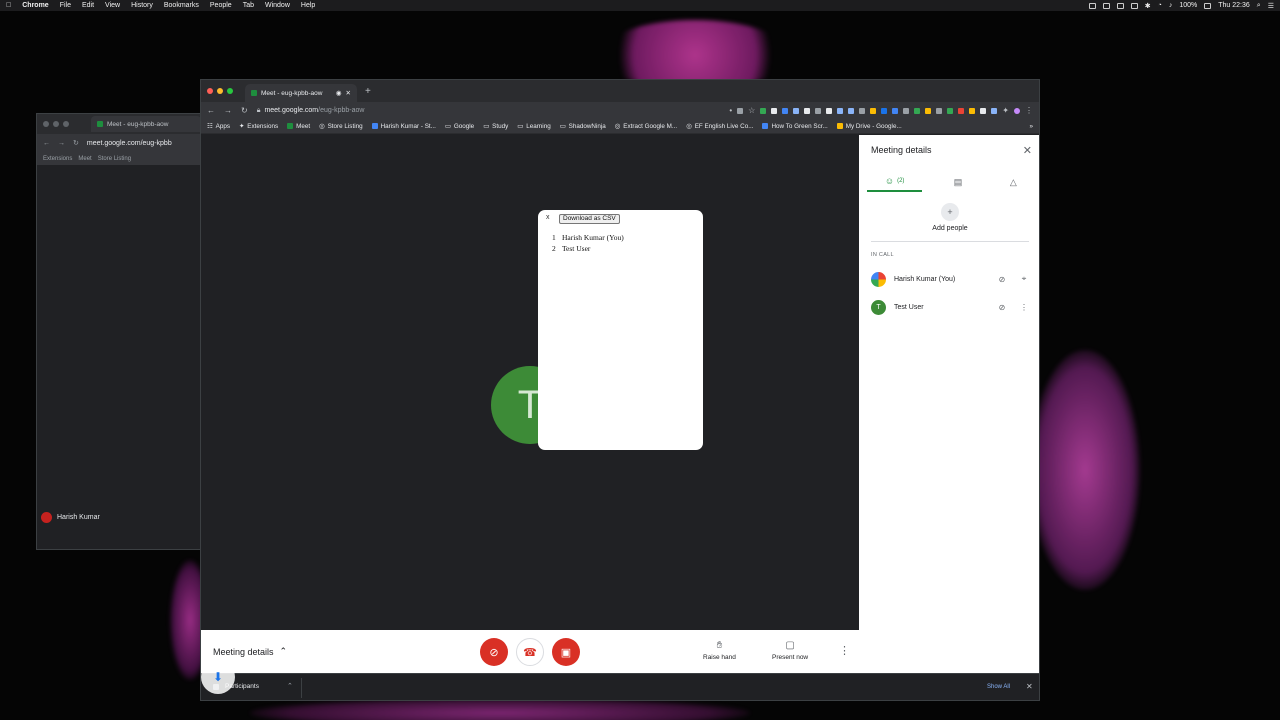 Image resolution: width=1280 pixels, height=720 pixels. Describe the element at coordinates (290, 686) in the screenshot. I see `chevron-up-icon: ⌃` at that location.